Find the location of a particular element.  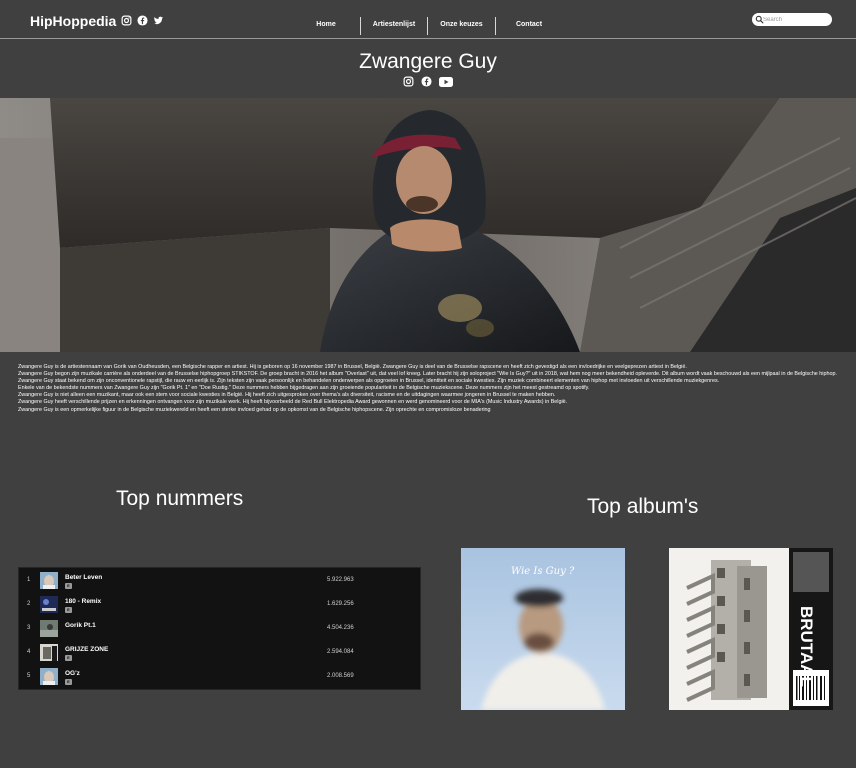

twitter-icon is located at coordinates (158, 20).